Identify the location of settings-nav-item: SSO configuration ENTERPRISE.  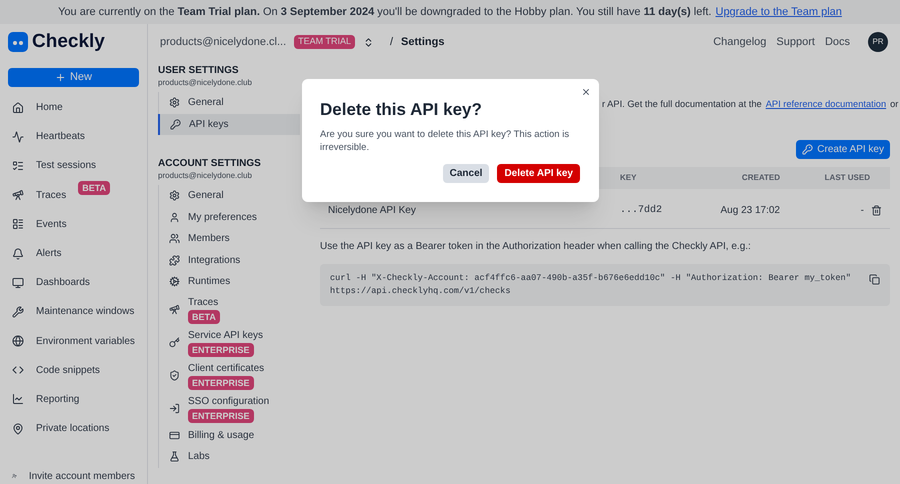
(229, 408).